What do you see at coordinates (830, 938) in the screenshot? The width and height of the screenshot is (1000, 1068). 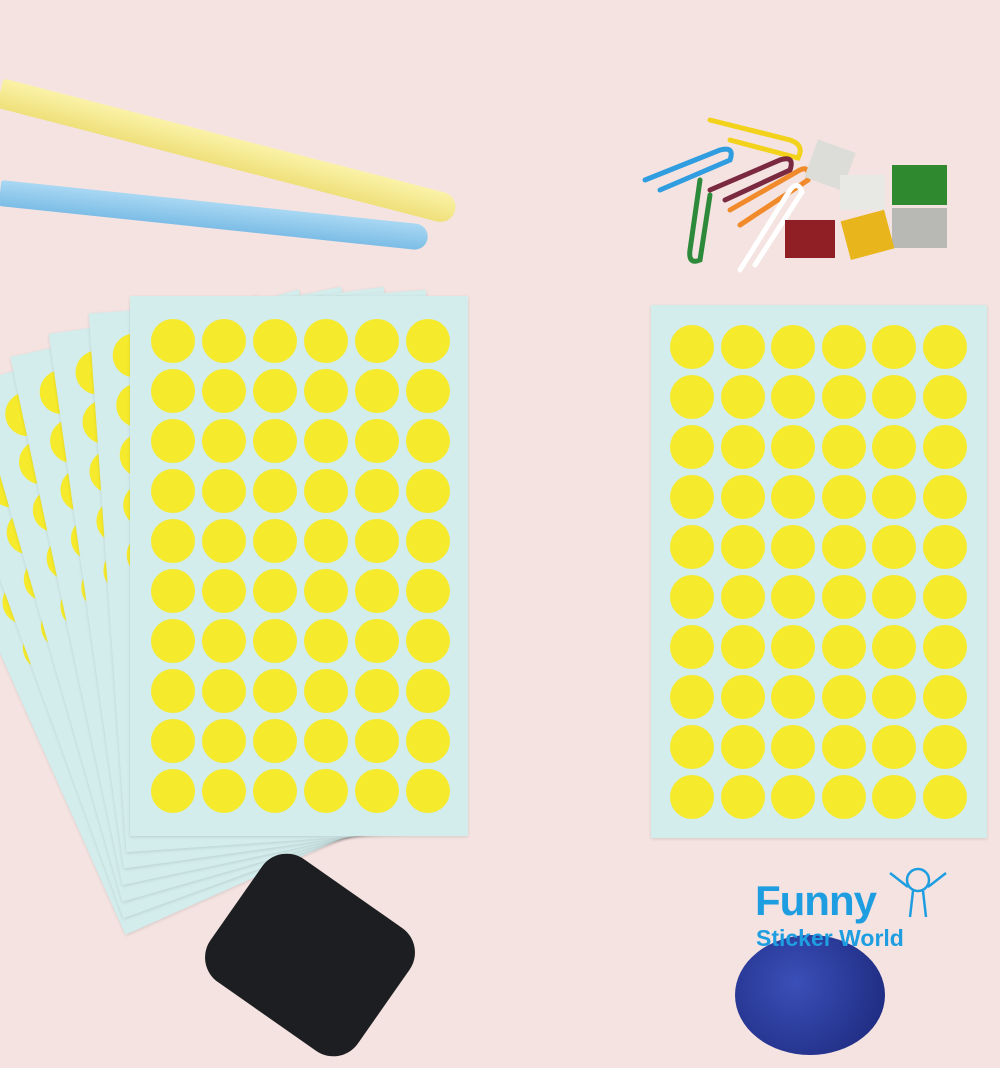 I see `logo-text-sticker-world: Sticker World` at bounding box center [830, 938].